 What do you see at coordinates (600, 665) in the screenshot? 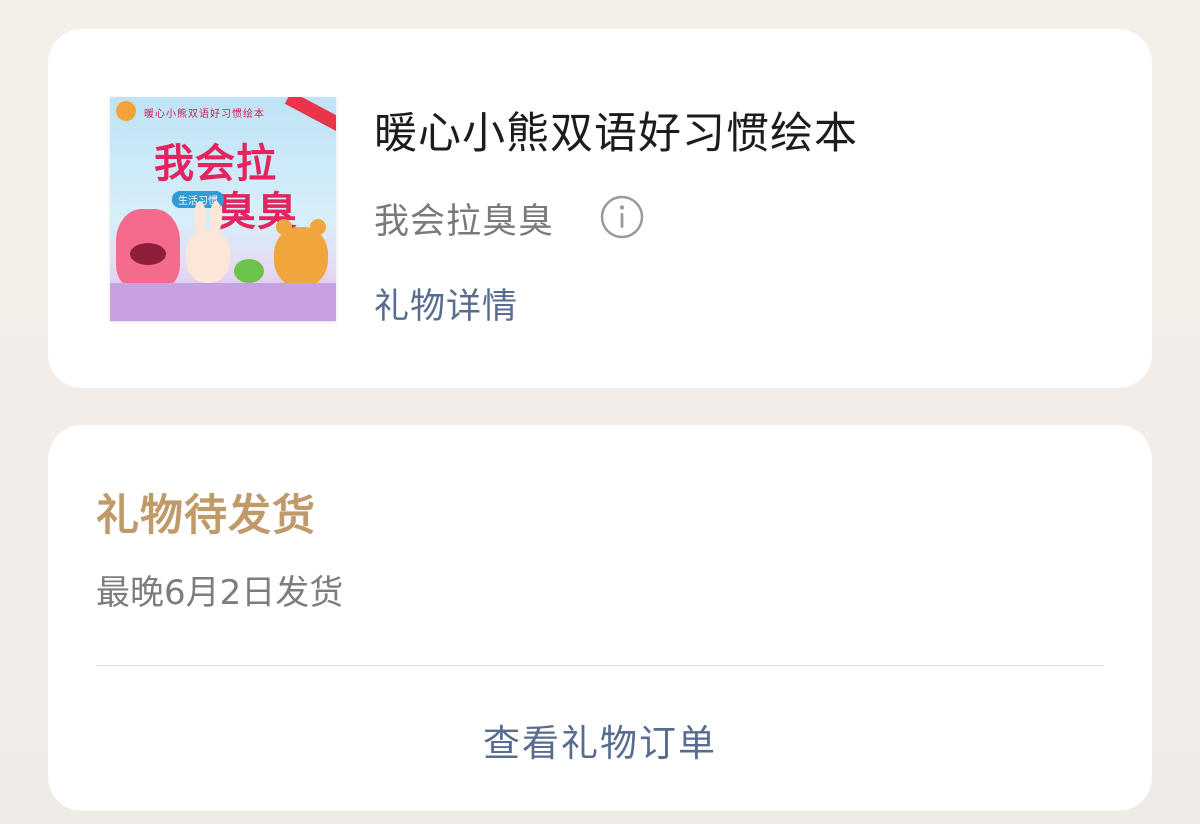
I see `divider` at bounding box center [600, 665].